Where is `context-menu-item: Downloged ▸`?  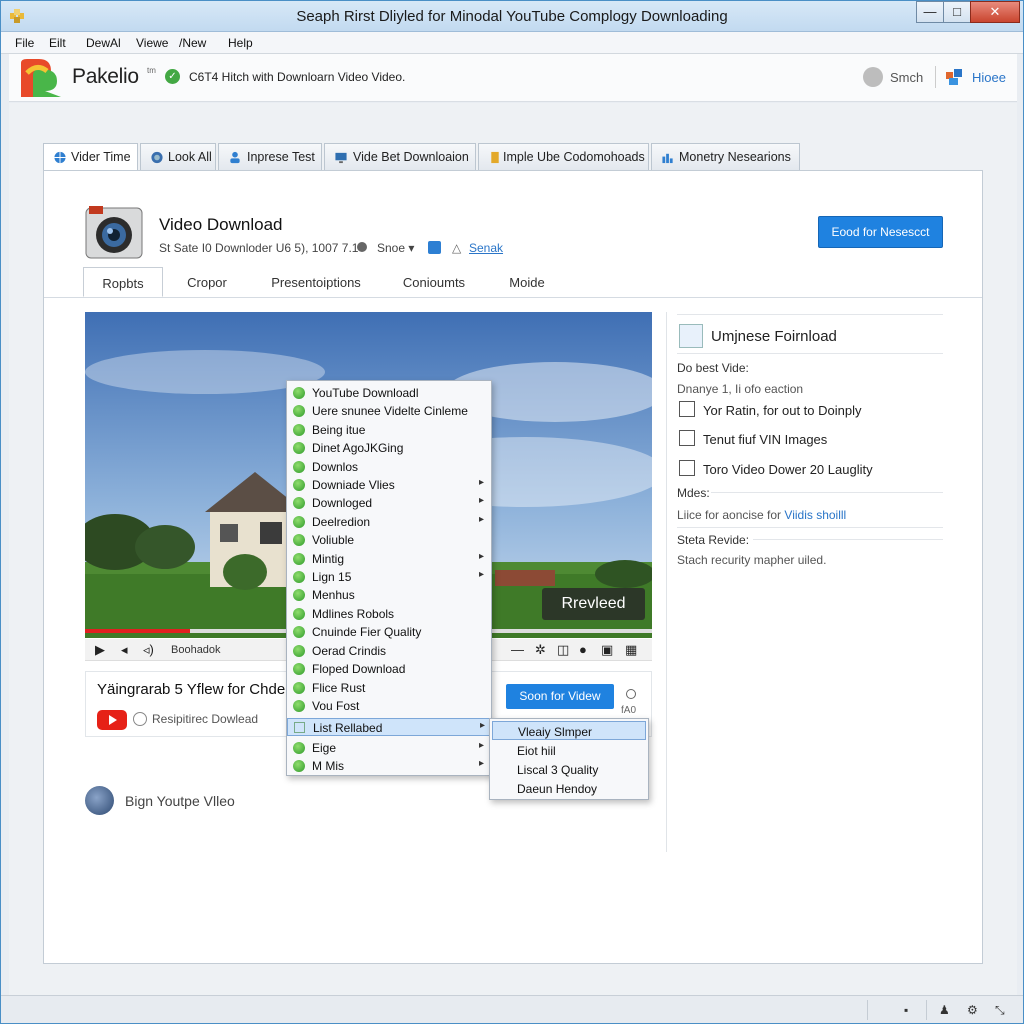 context-menu-item: Downloged ▸ is located at coordinates (389, 503).